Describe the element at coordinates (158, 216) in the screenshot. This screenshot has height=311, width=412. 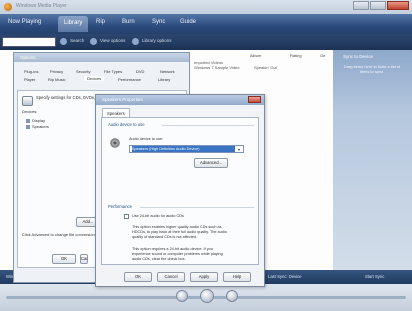
I see `use-24bit-label: Use 24-bit audio for audio CDs` at that location.